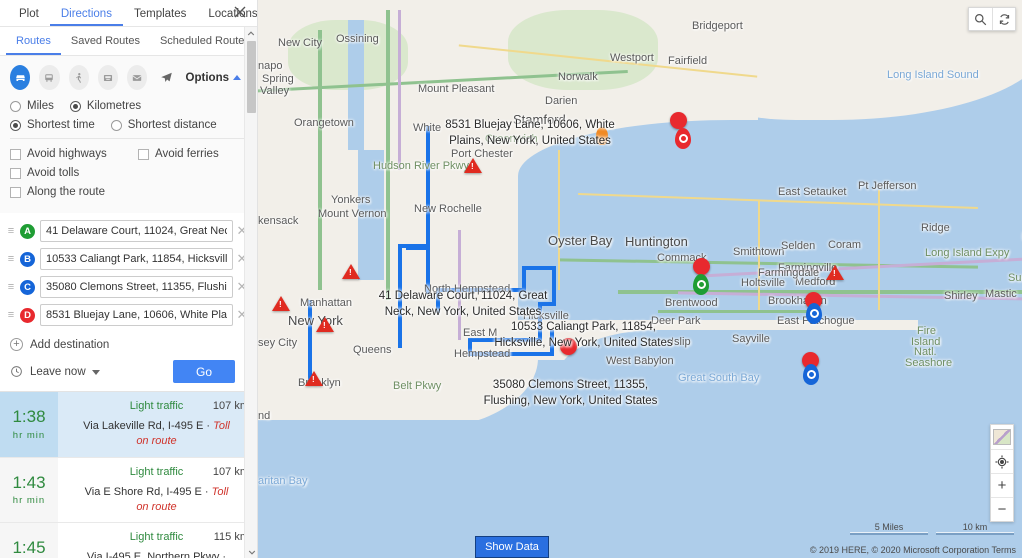  What do you see at coordinates (105, 41) in the screenshot?
I see `subtab-saved-routes: Saved Routes` at bounding box center [105, 41].